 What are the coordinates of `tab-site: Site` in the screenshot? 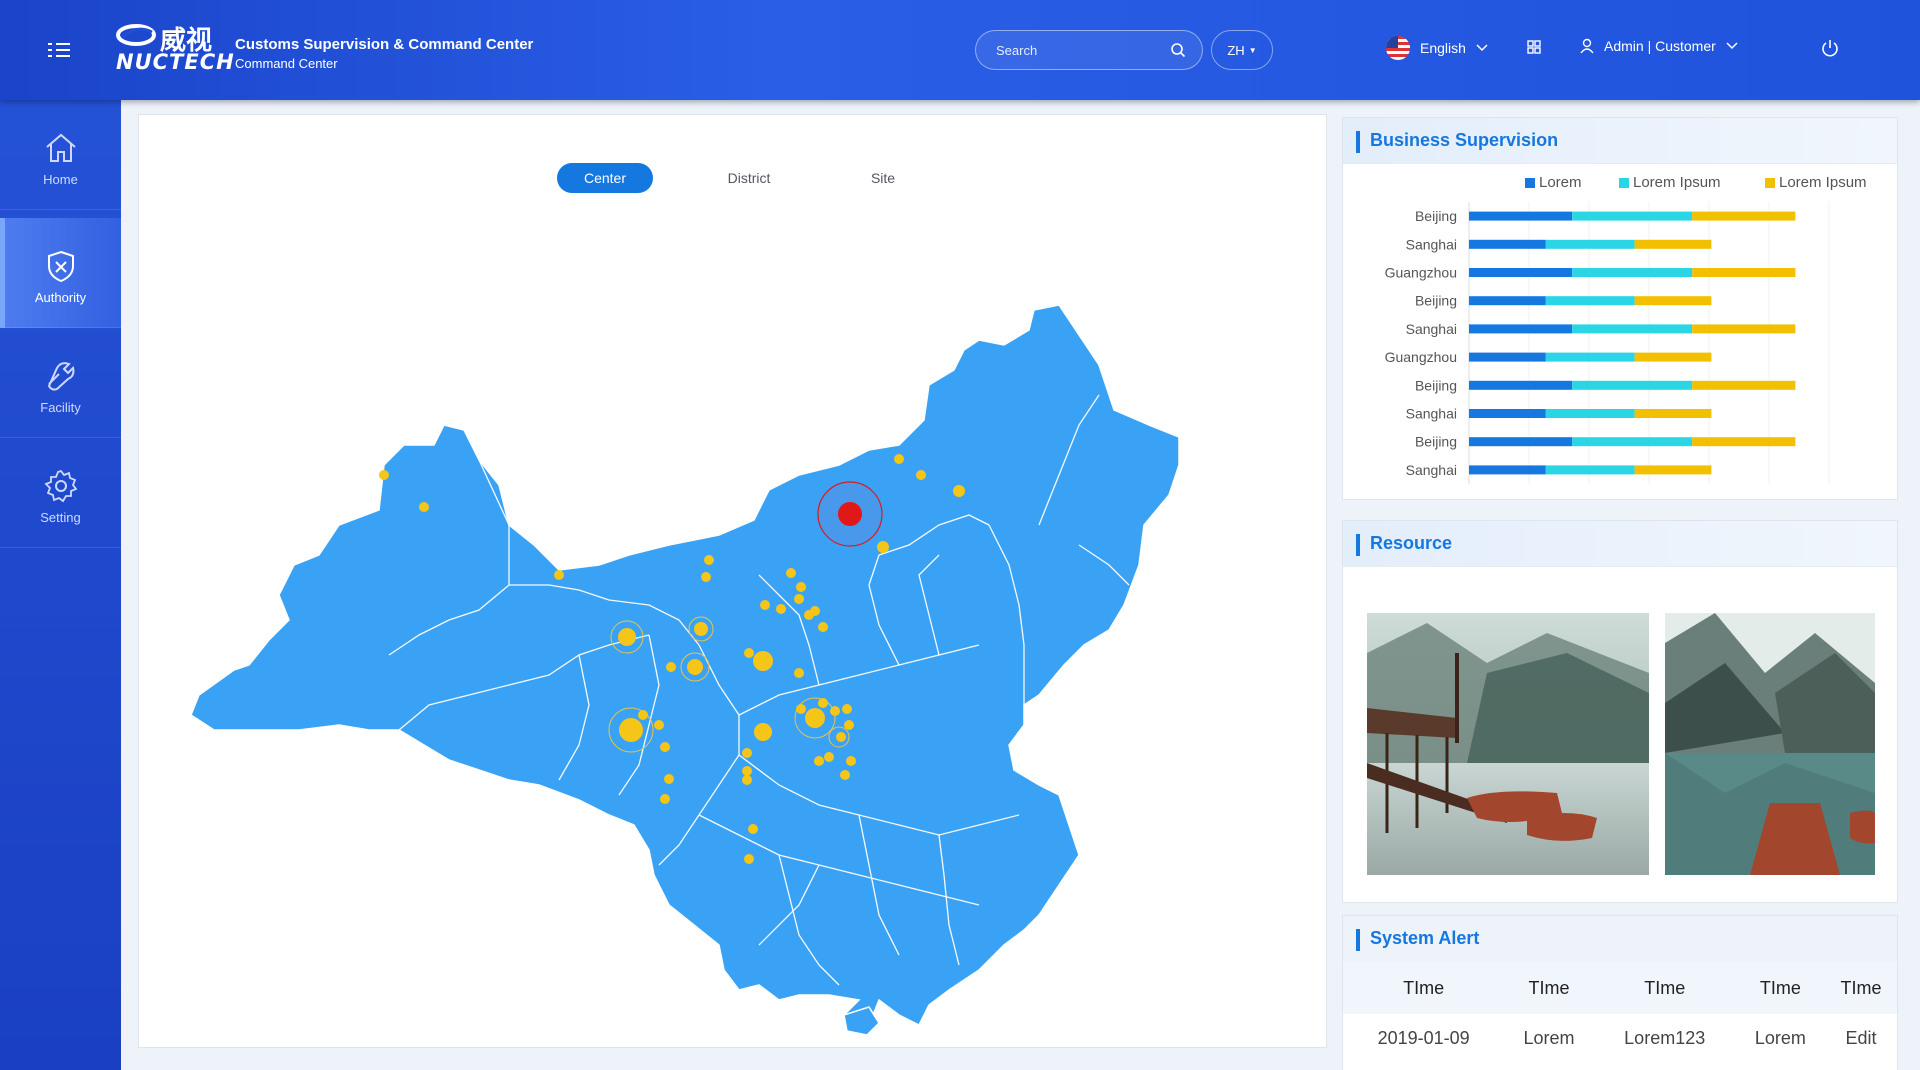 It's located at (883, 178).